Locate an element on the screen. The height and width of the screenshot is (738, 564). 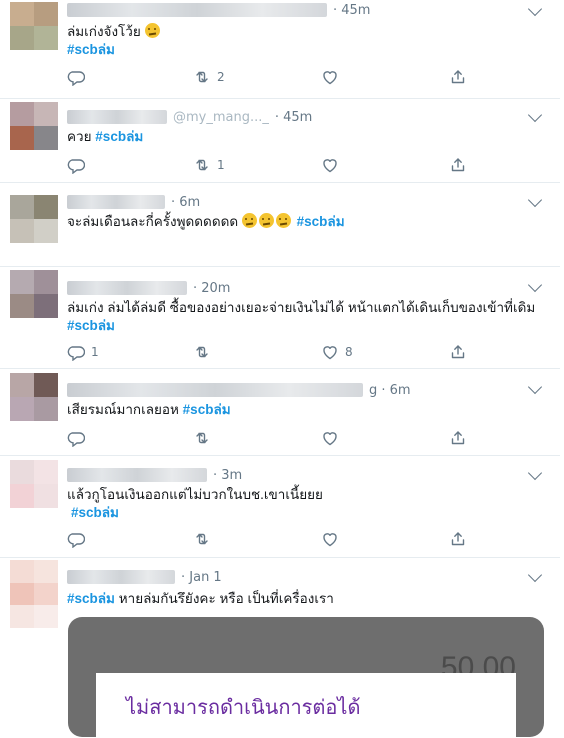
tweet-text: ควย #scbล่ม is located at coordinates (105, 136).